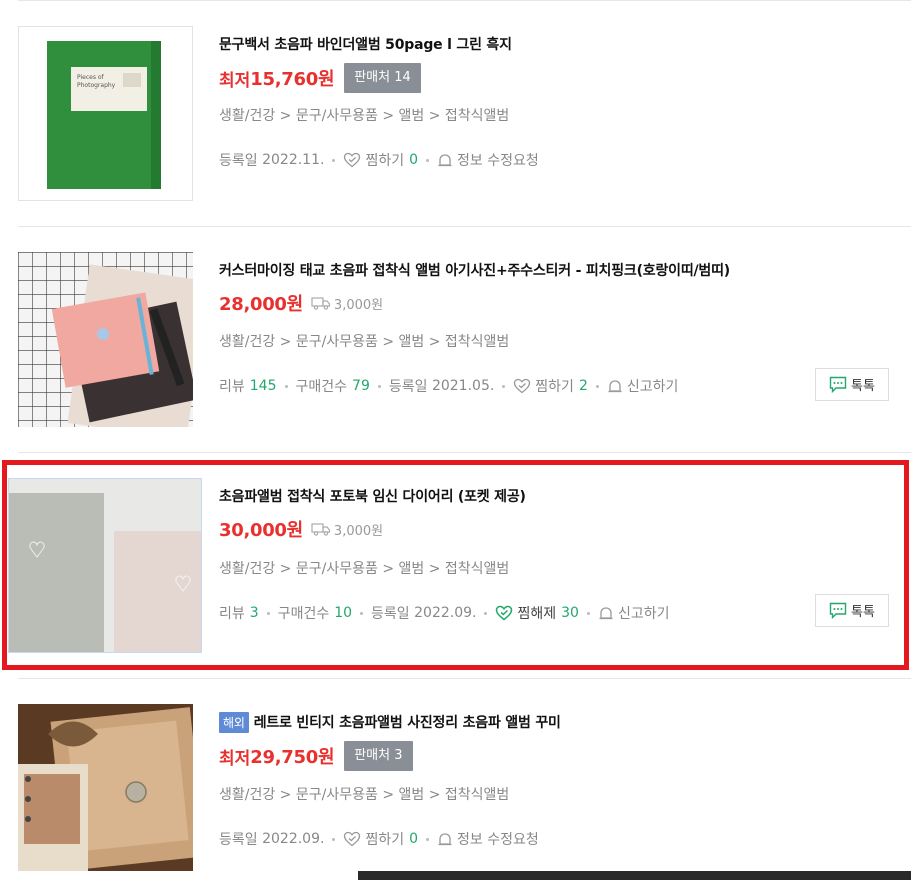 The image size is (911, 880). I want to click on purchase-count: 79, so click(361, 386).